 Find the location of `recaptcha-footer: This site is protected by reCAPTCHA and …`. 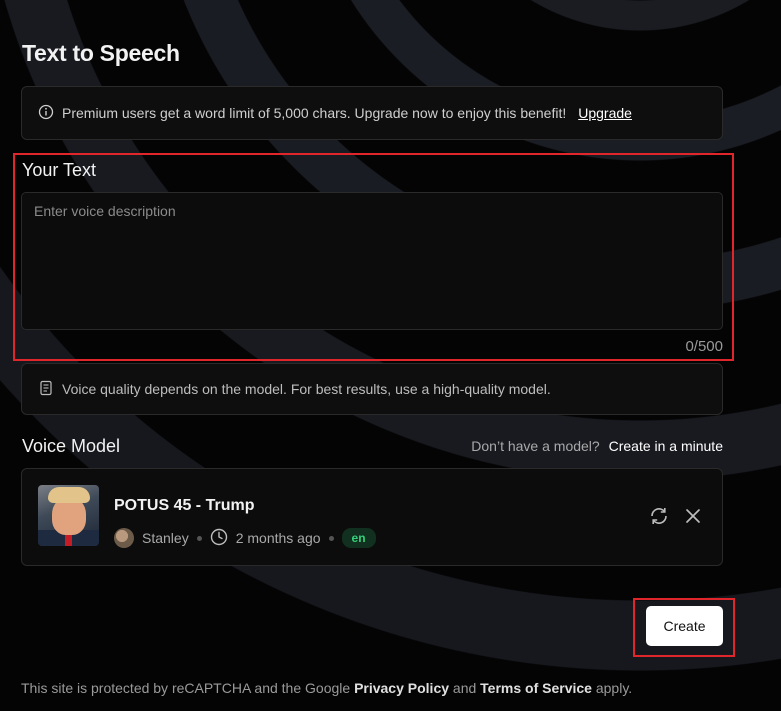

recaptcha-footer: This site is protected by reCAPTCHA and … is located at coordinates (326, 688).